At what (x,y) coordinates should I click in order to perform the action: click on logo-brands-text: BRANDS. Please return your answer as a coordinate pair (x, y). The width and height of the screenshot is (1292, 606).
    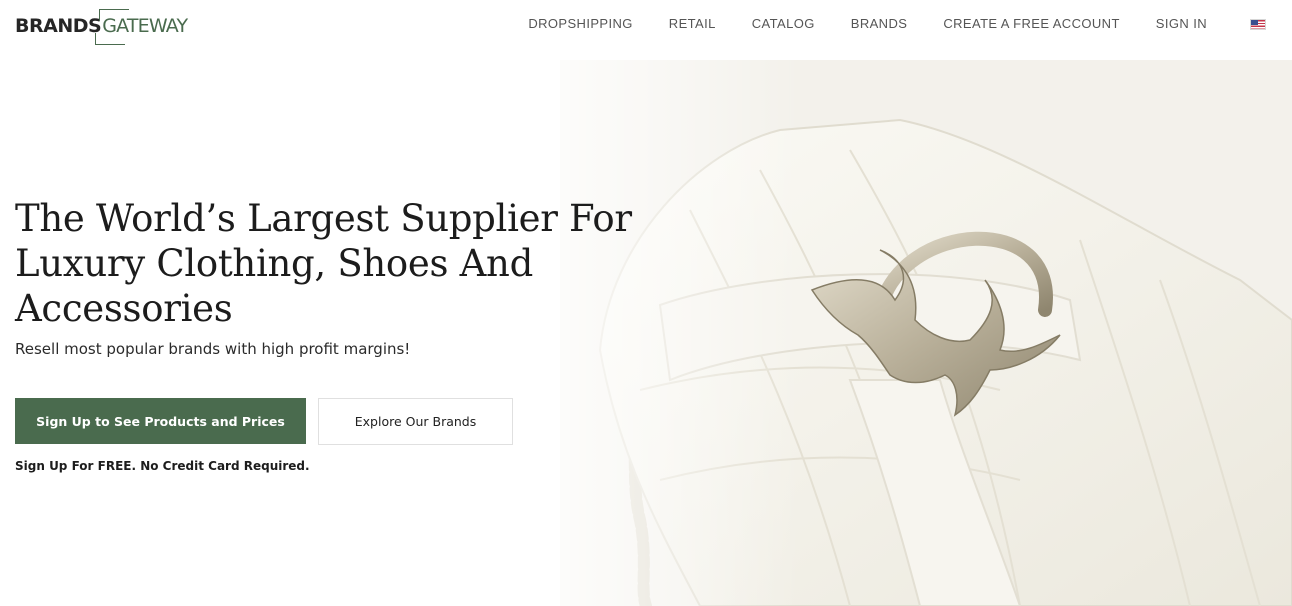
    Looking at the image, I should click on (58, 26).